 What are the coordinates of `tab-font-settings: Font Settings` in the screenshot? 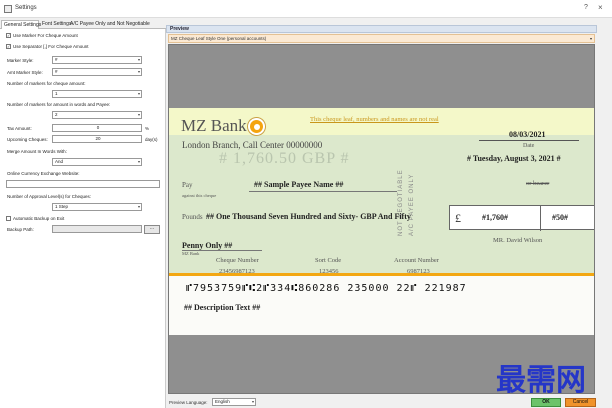 It's located at (55, 24).